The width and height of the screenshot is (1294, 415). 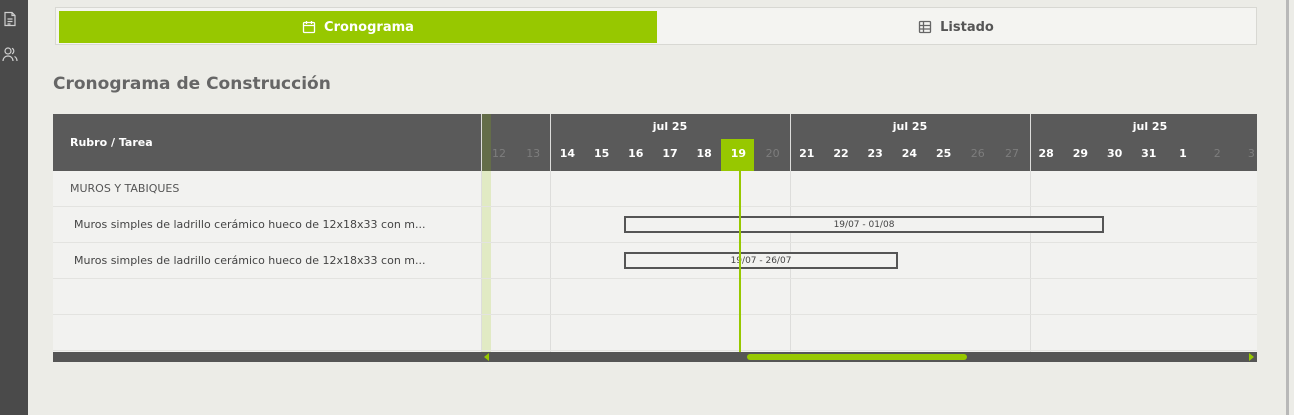 What do you see at coordinates (1217, 153) in the screenshot?
I see `day-label: 2` at bounding box center [1217, 153].